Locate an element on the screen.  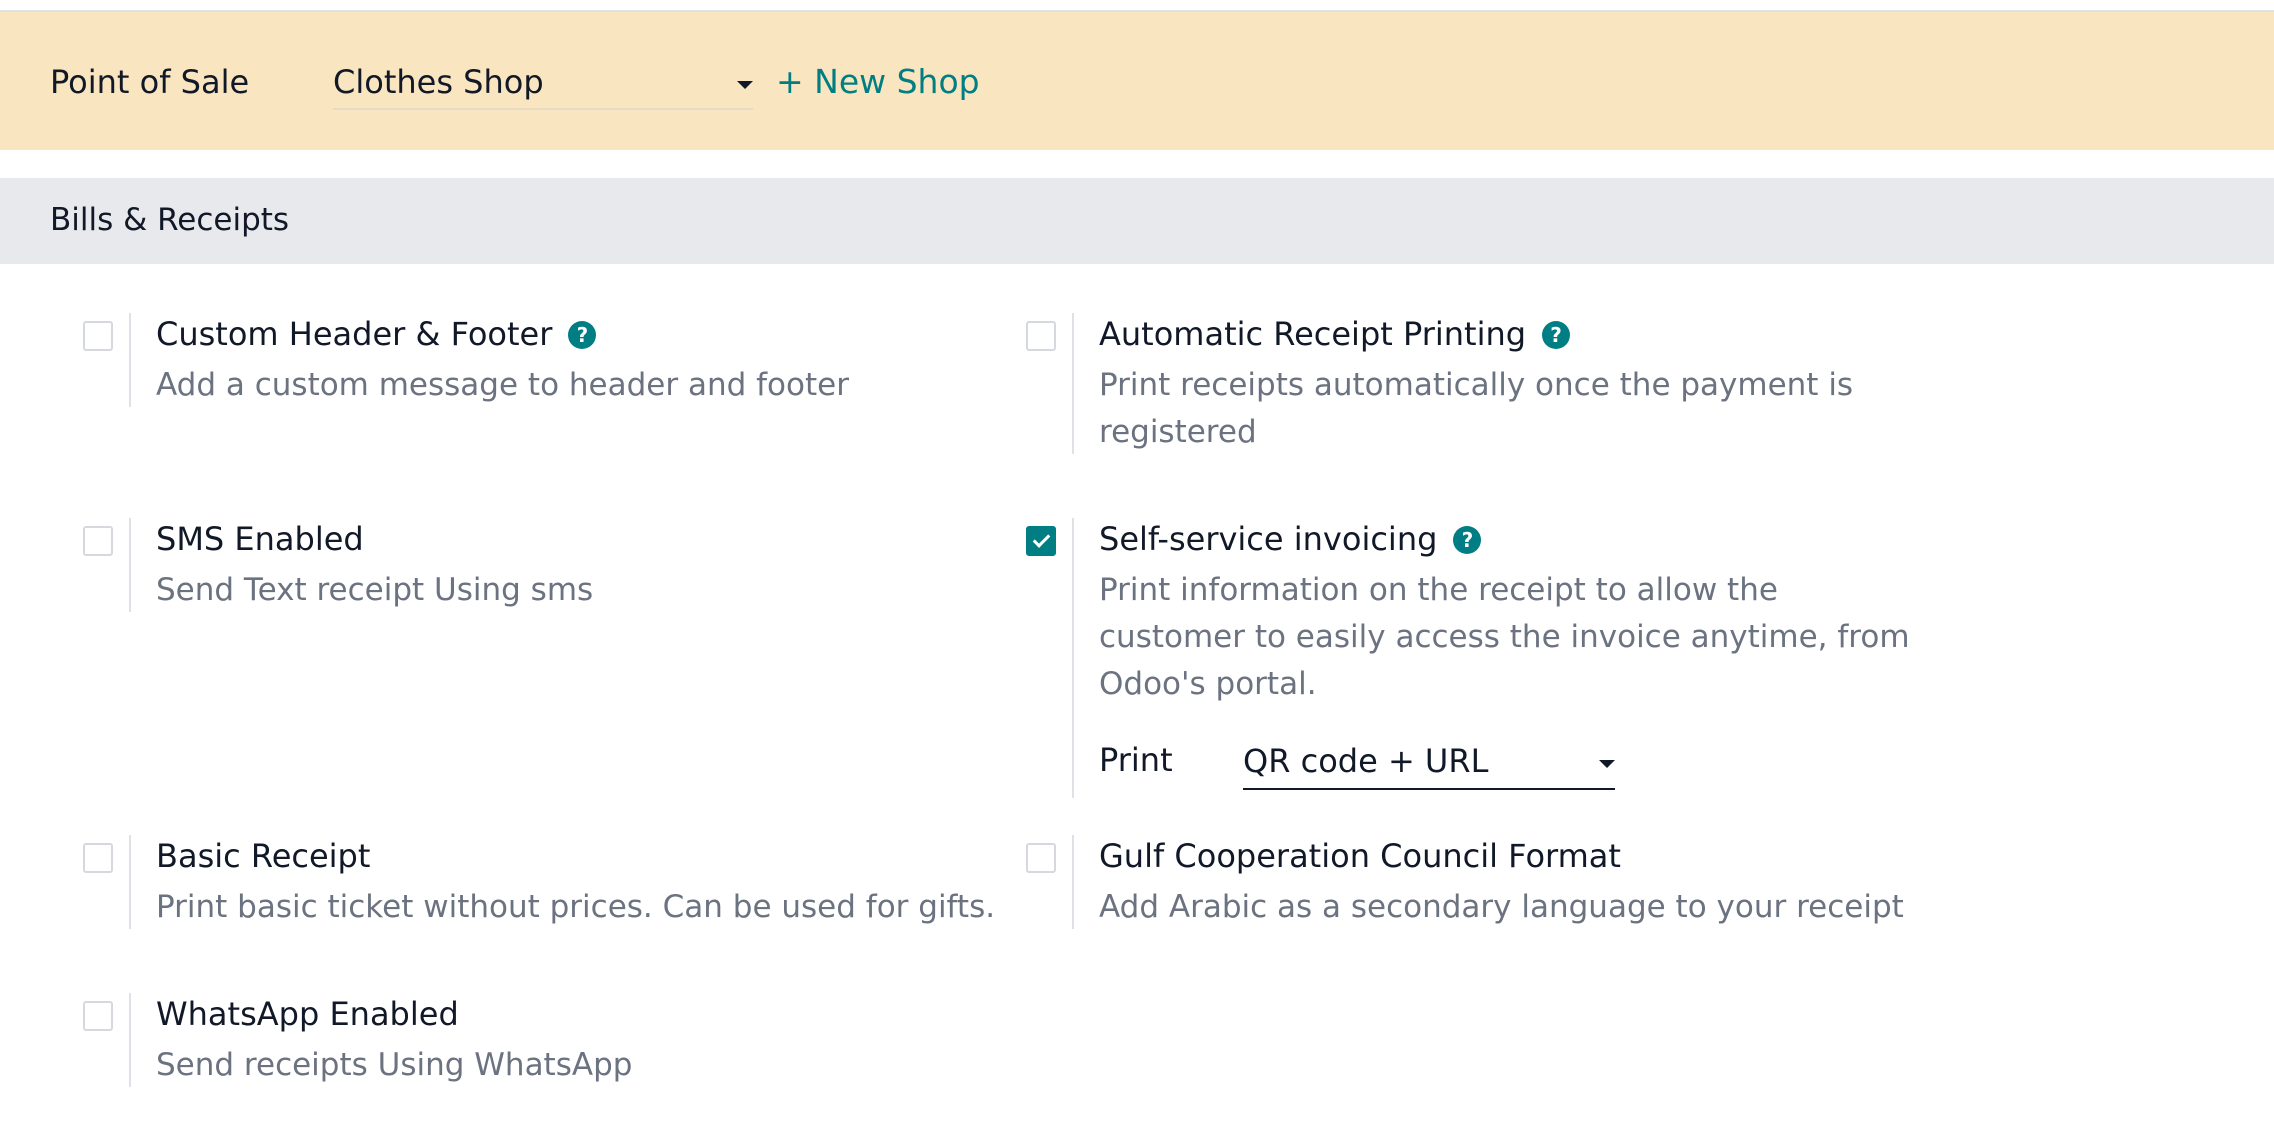
setting-title: Automatic Receipt Printing? is located at coordinates (1335, 334).